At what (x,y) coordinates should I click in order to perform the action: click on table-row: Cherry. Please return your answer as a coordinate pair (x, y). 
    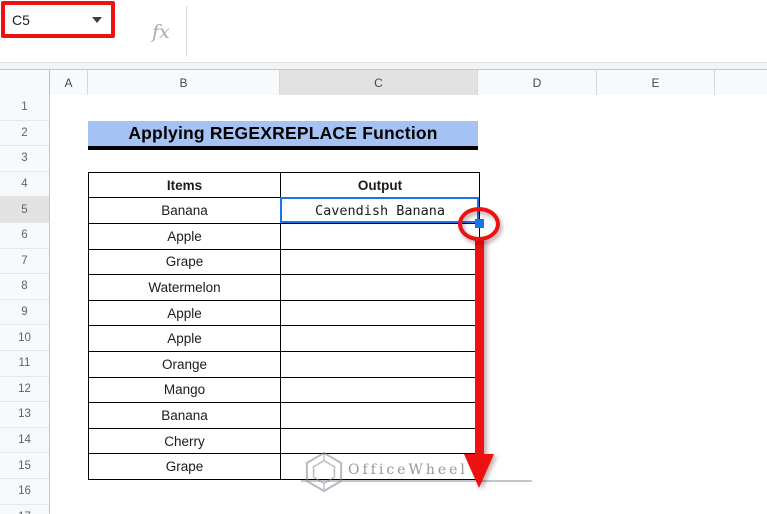
    Looking at the image, I should click on (284, 441).